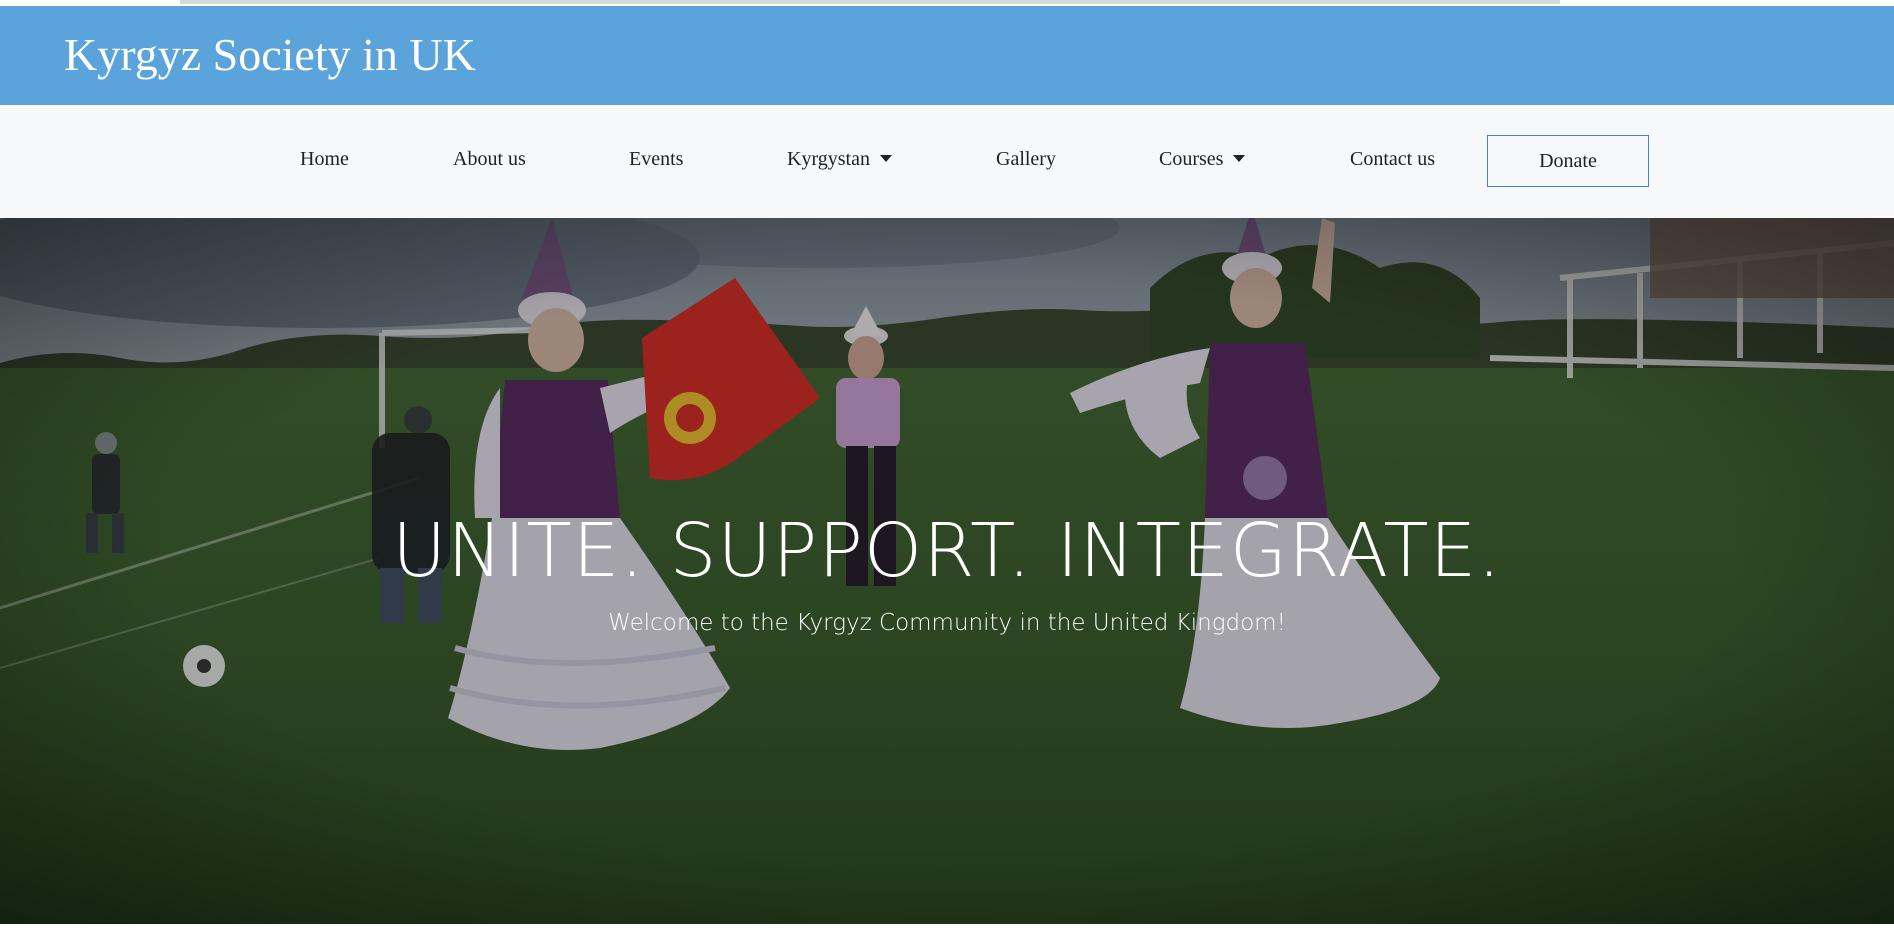  Describe the element at coordinates (828, 159) in the screenshot. I see `nav-item-label: Kyrgystan` at that location.